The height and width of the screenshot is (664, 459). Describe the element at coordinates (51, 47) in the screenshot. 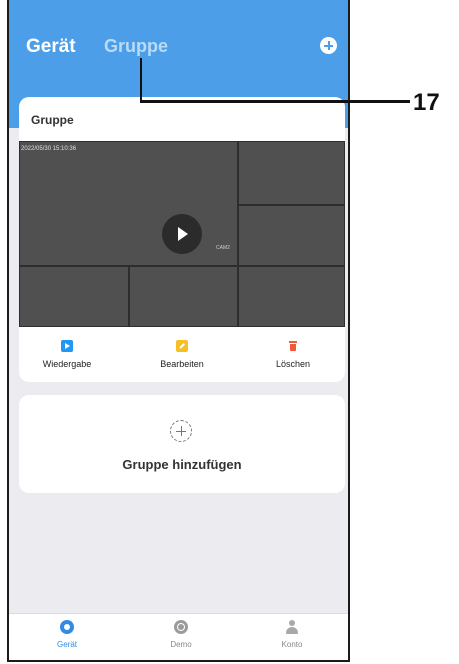

I see `tab-device: Gerät` at that location.